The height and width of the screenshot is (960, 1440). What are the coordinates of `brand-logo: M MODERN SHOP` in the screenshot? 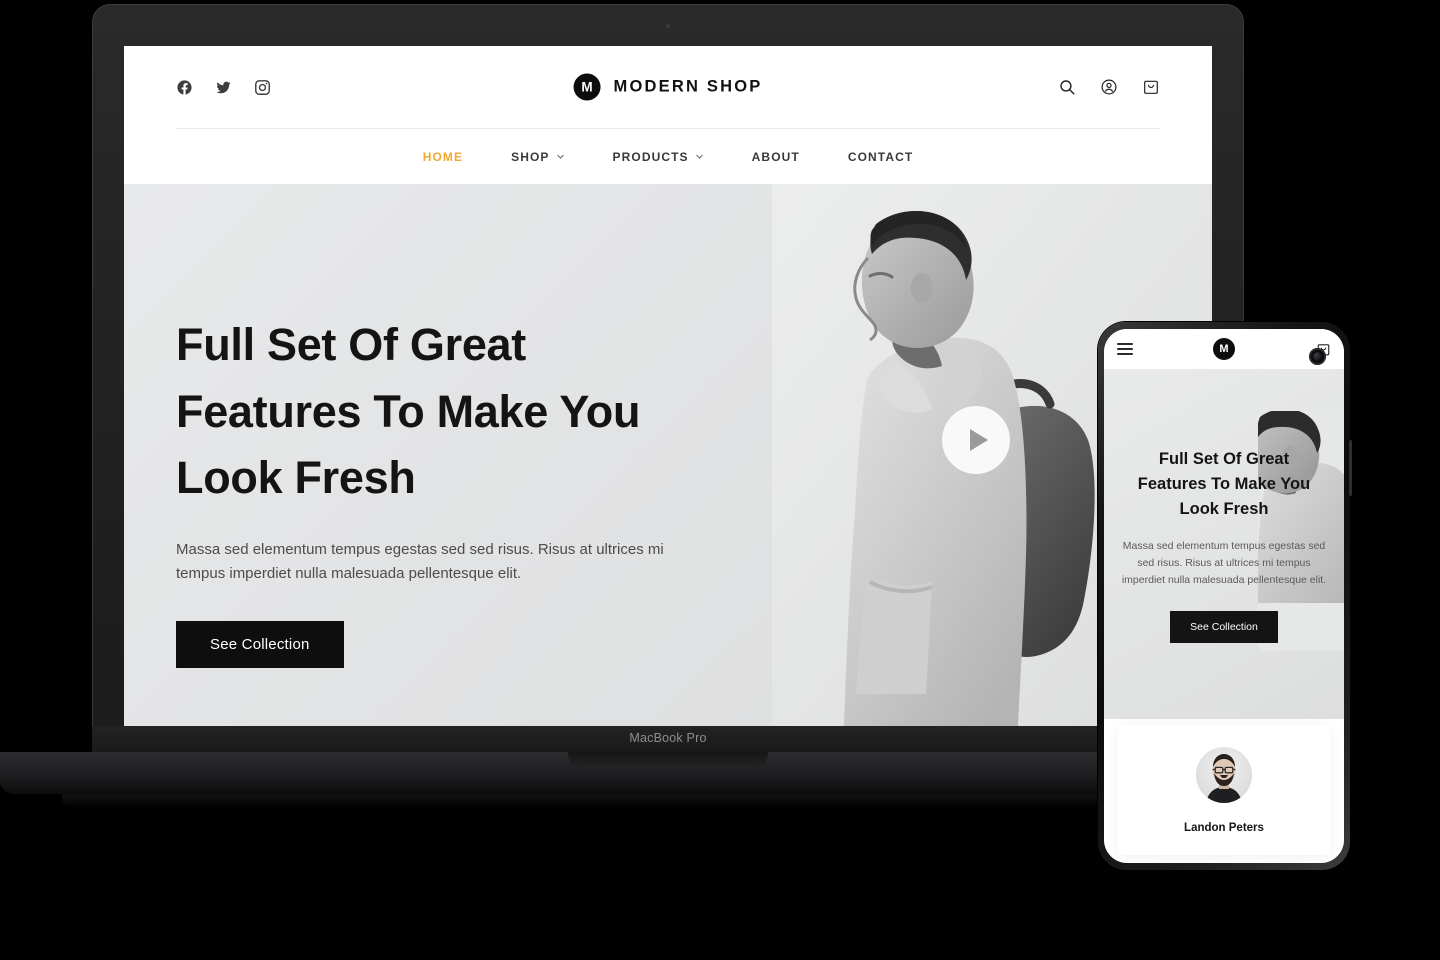 It's located at (668, 87).